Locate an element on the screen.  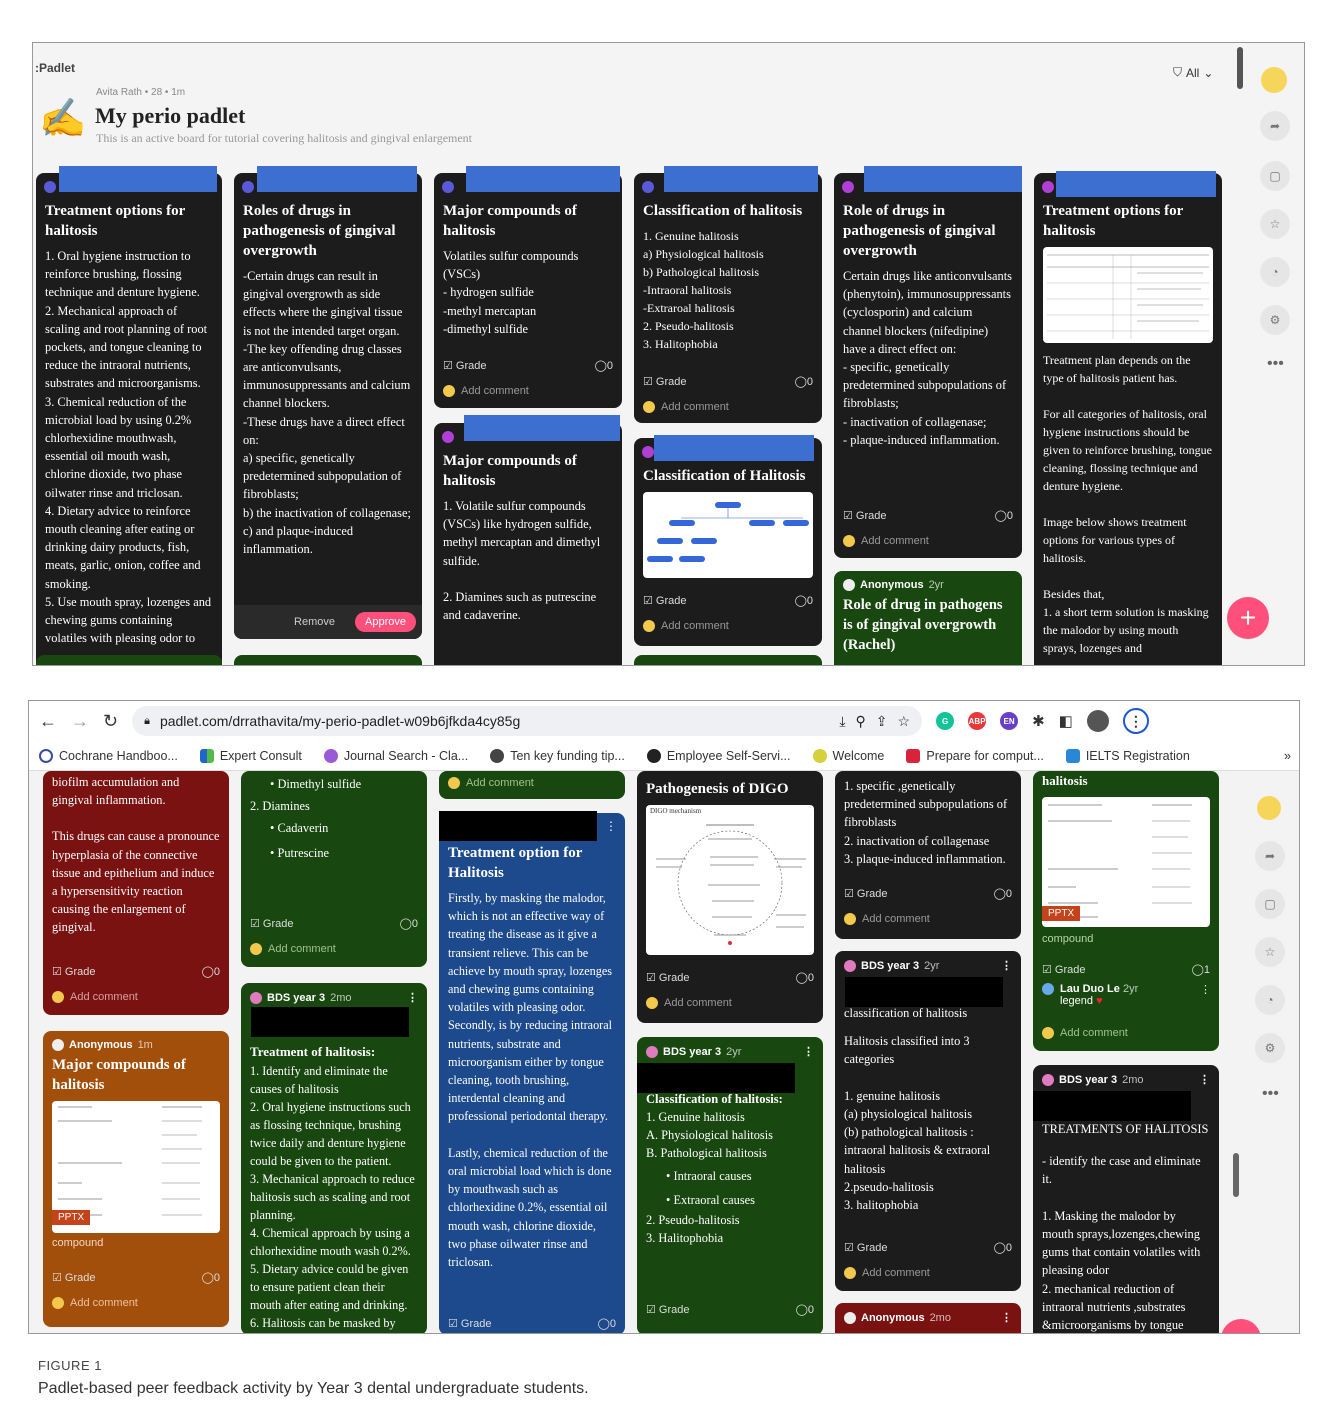
bookmark-ielts: IELTS Registration is located at coordinates (1127, 755).